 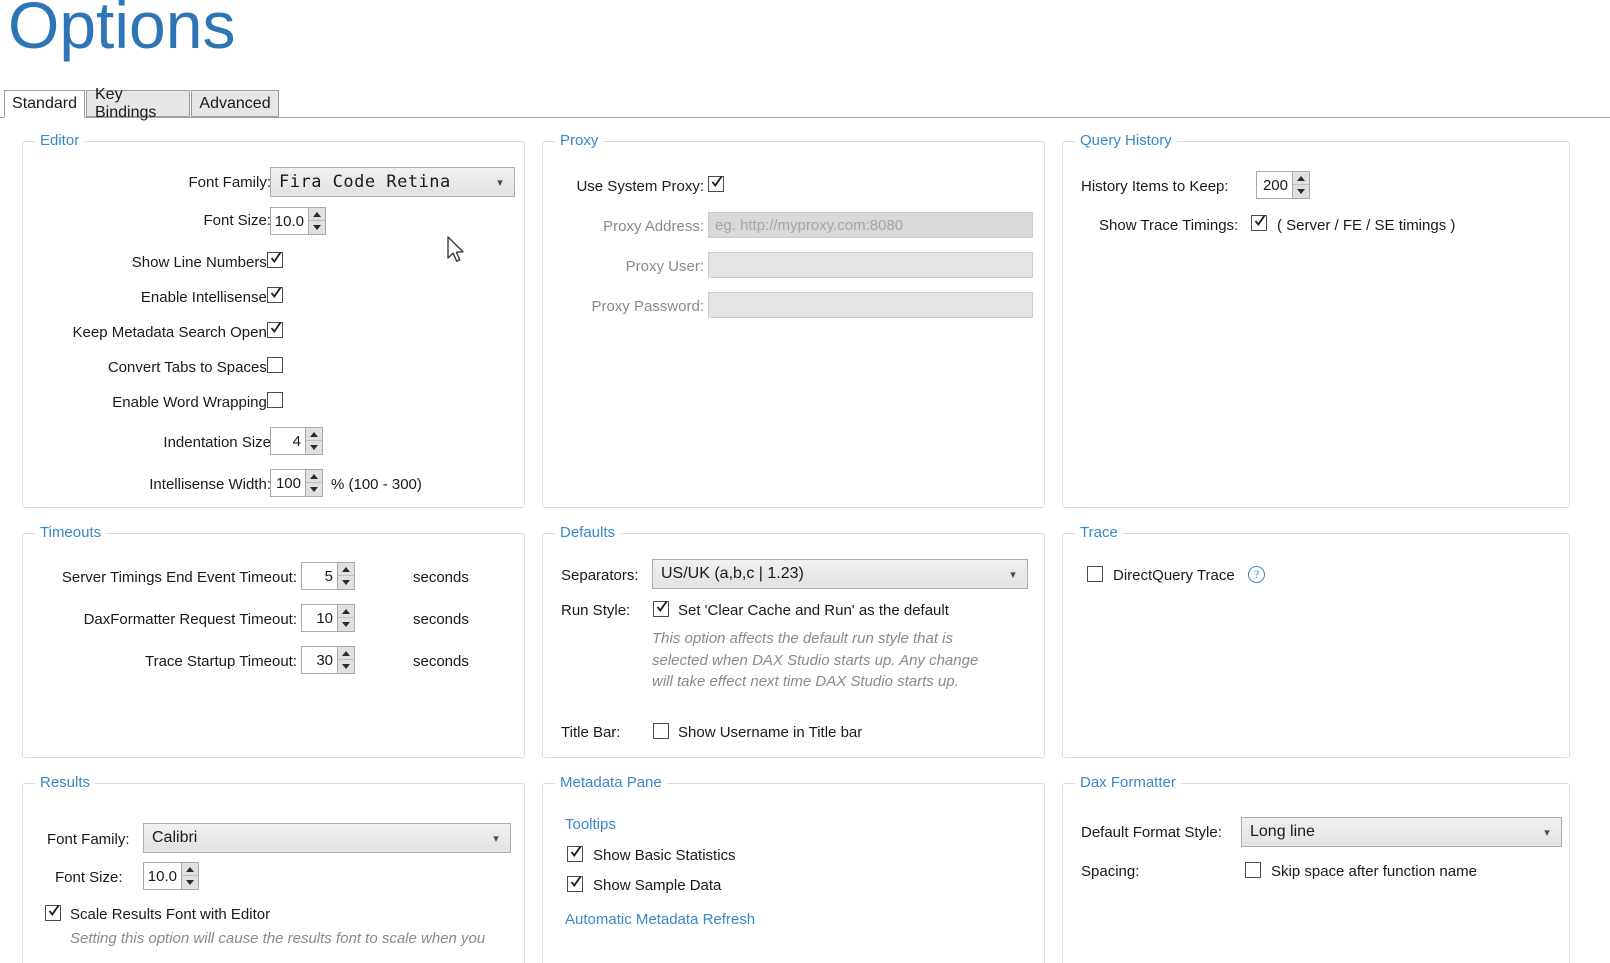 What do you see at coordinates (171, 332) in the screenshot?
I see `label-keep-metadata-search-open: Keep Metadata Search Open:` at bounding box center [171, 332].